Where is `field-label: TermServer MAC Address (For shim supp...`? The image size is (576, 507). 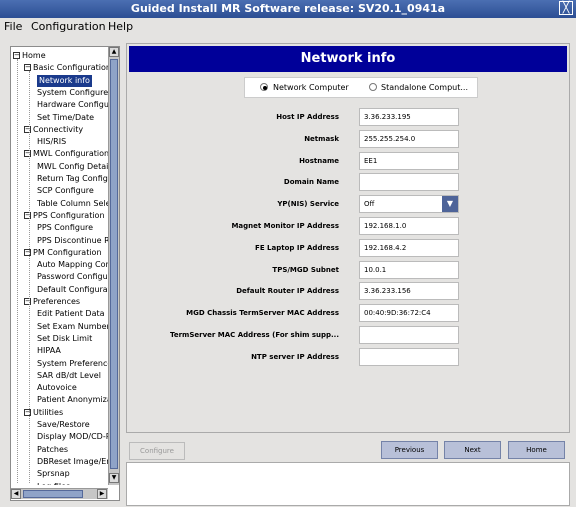
field-label: TermServer MAC Address (For shim supp... is located at coordinates (254, 335).